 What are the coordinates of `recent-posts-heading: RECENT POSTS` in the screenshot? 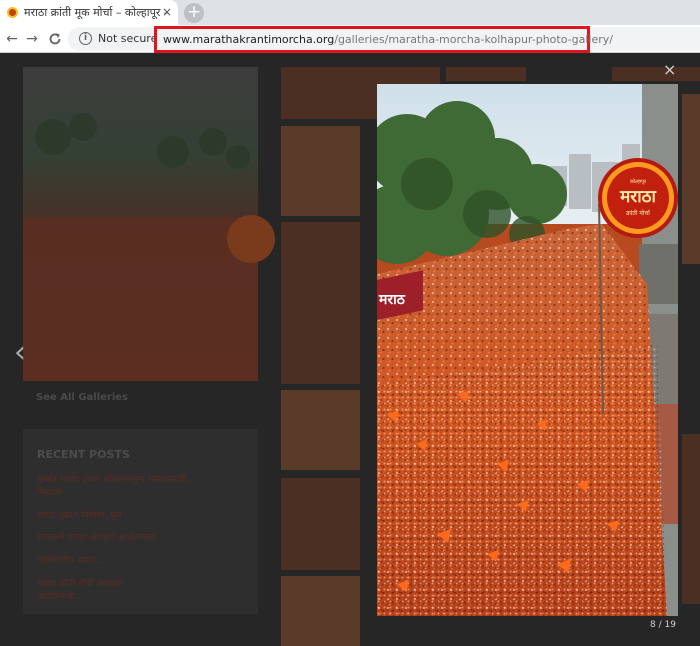 It's located at (83, 454).